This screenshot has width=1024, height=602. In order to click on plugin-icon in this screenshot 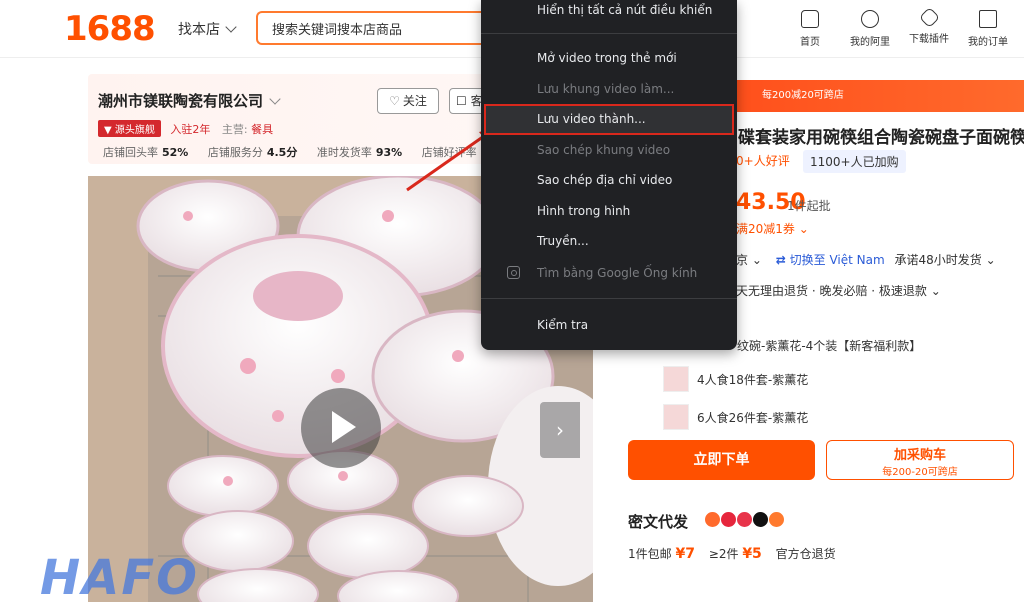, I will do `click(929, 17)`.